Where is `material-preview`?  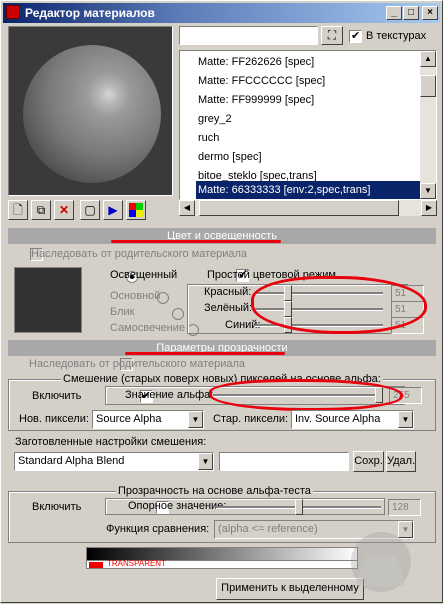 material-preview is located at coordinates (90, 111).